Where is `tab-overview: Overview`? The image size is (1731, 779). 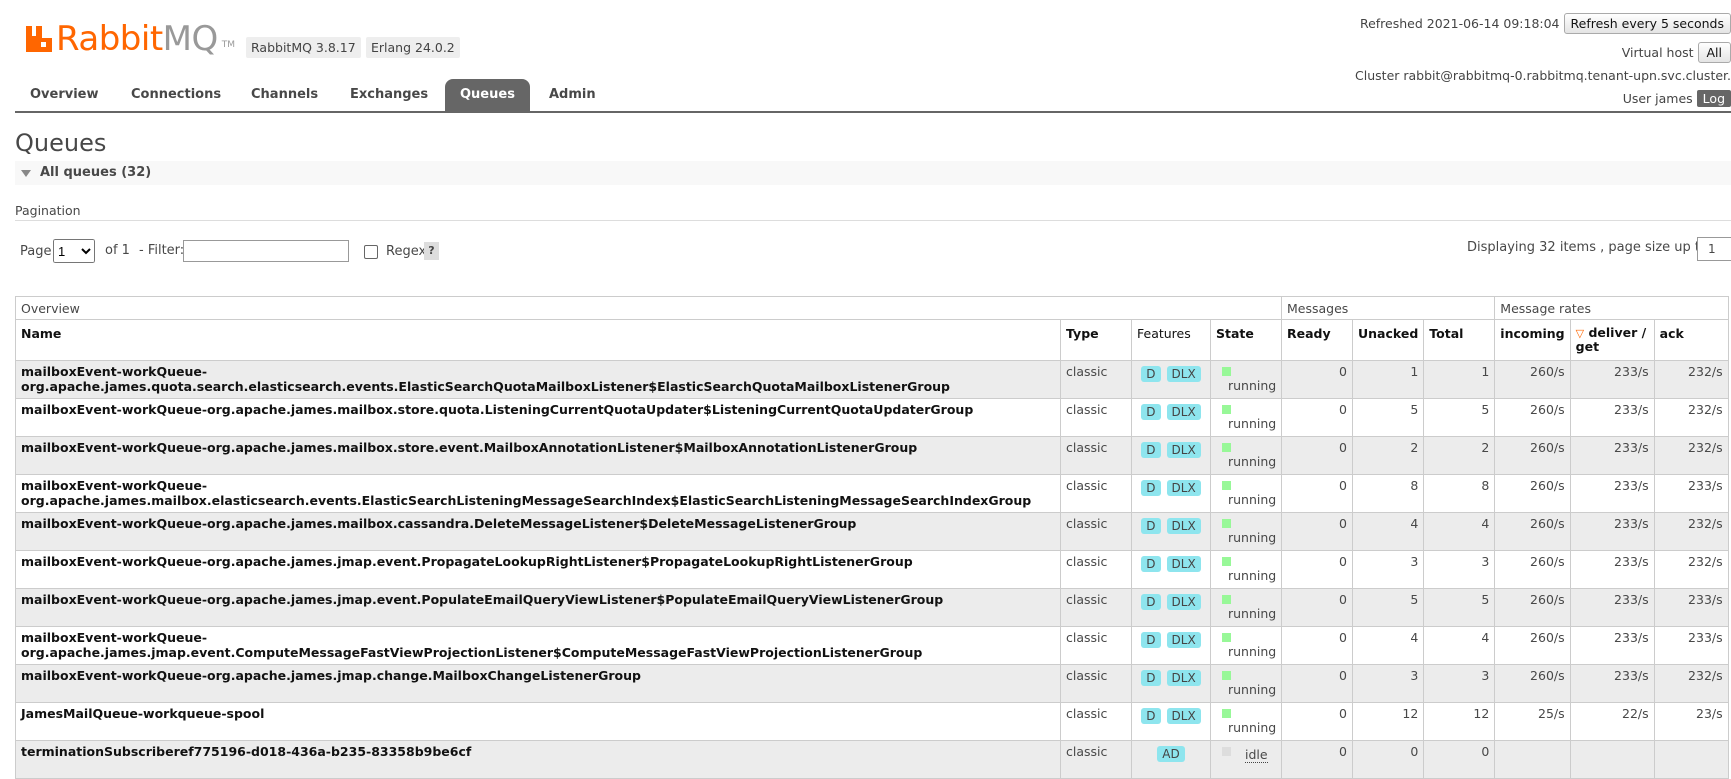 tab-overview: Overview is located at coordinates (64, 95).